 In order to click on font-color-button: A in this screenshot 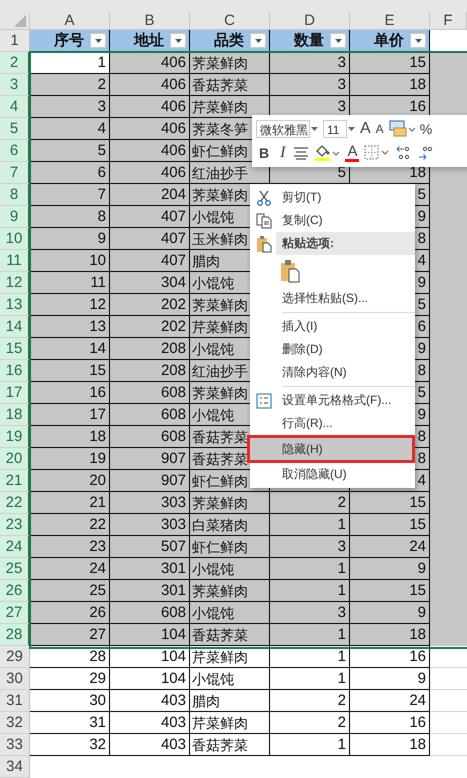, I will do `click(352, 153)`.